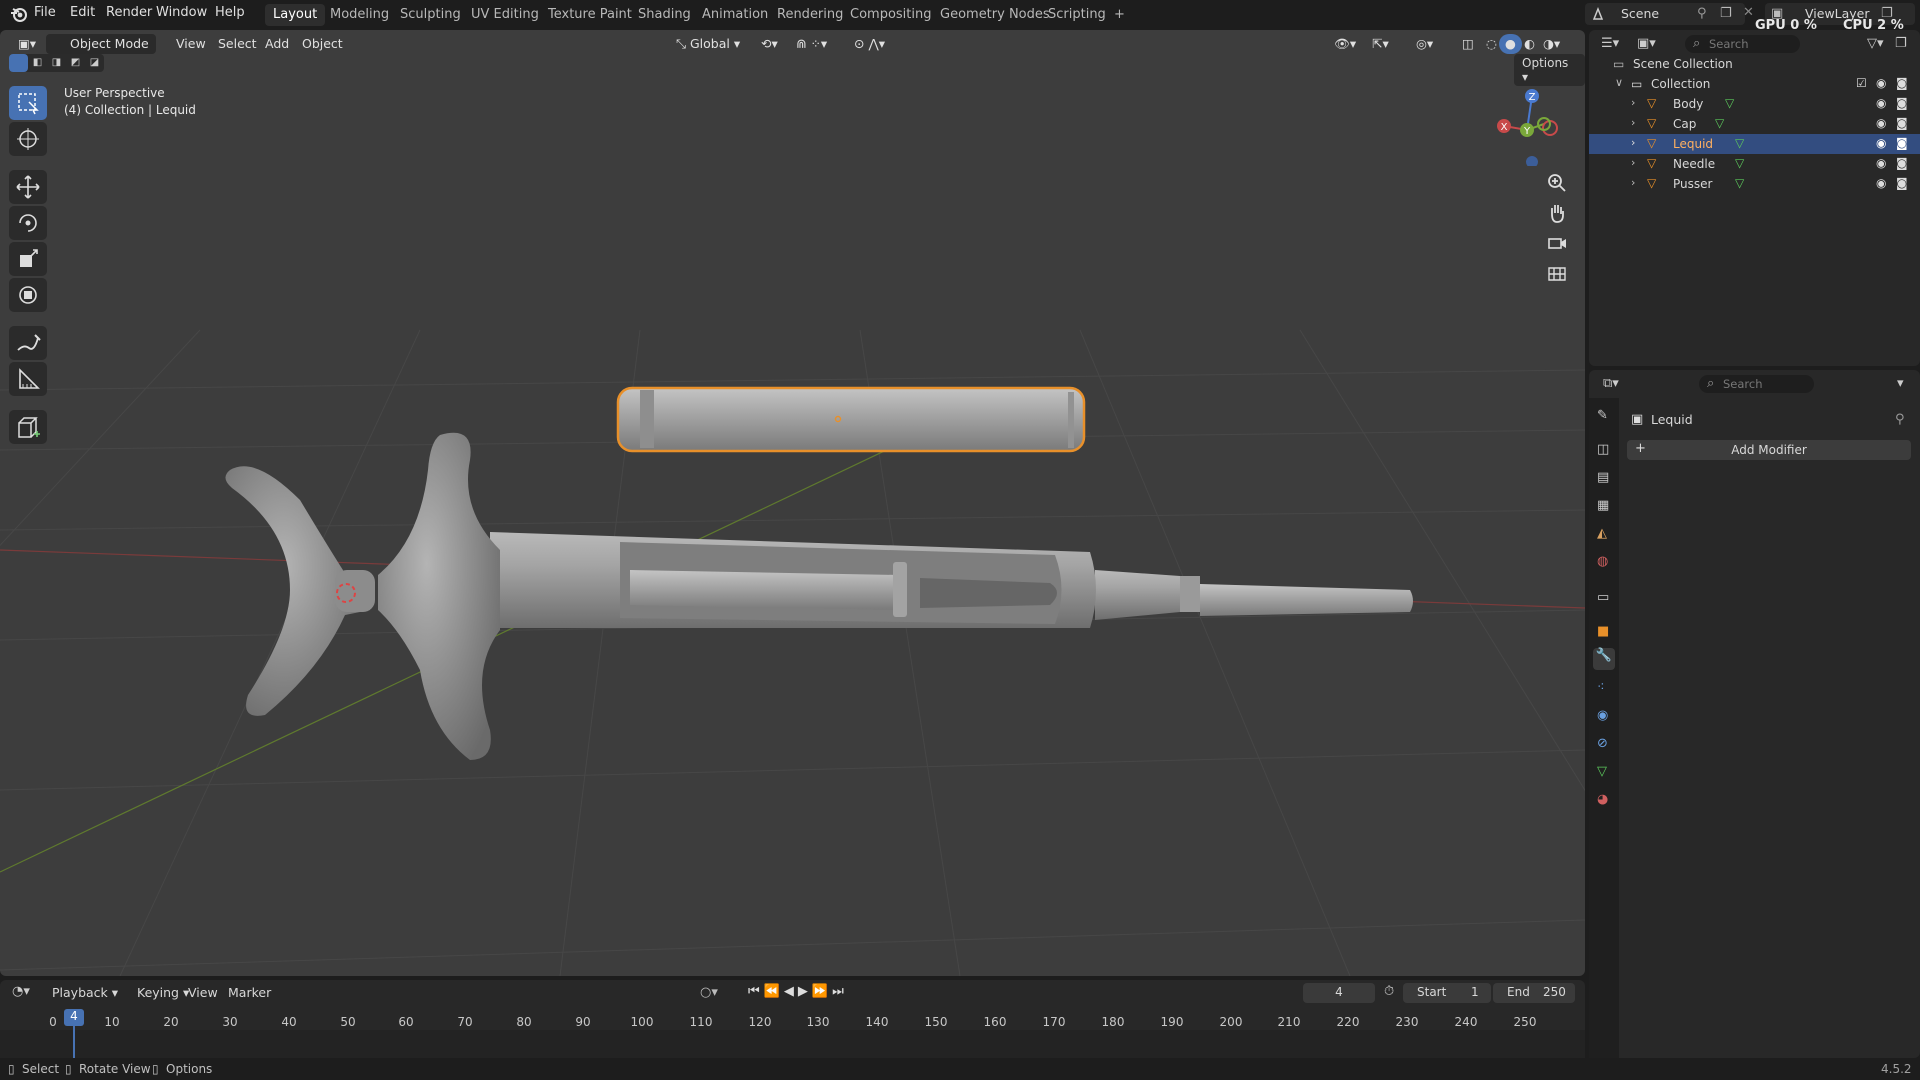 The height and width of the screenshot is (1080, 1920). I want to click on blender-logo-icon, so click(19, 14).